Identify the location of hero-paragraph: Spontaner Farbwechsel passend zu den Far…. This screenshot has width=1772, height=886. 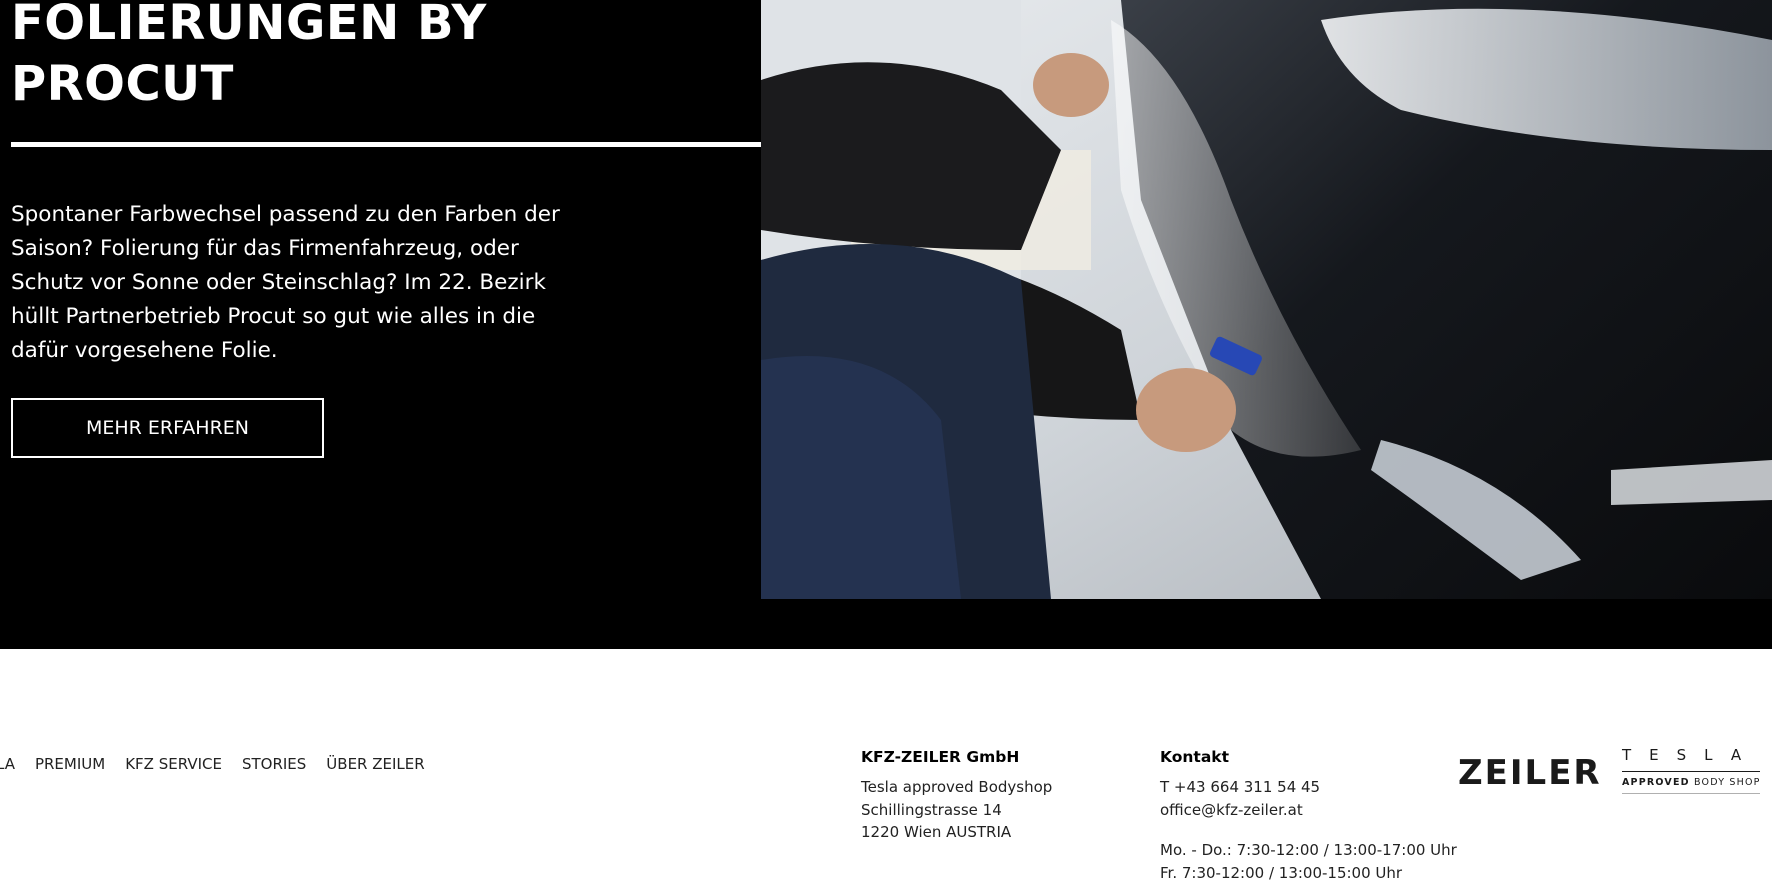
(285, 282).